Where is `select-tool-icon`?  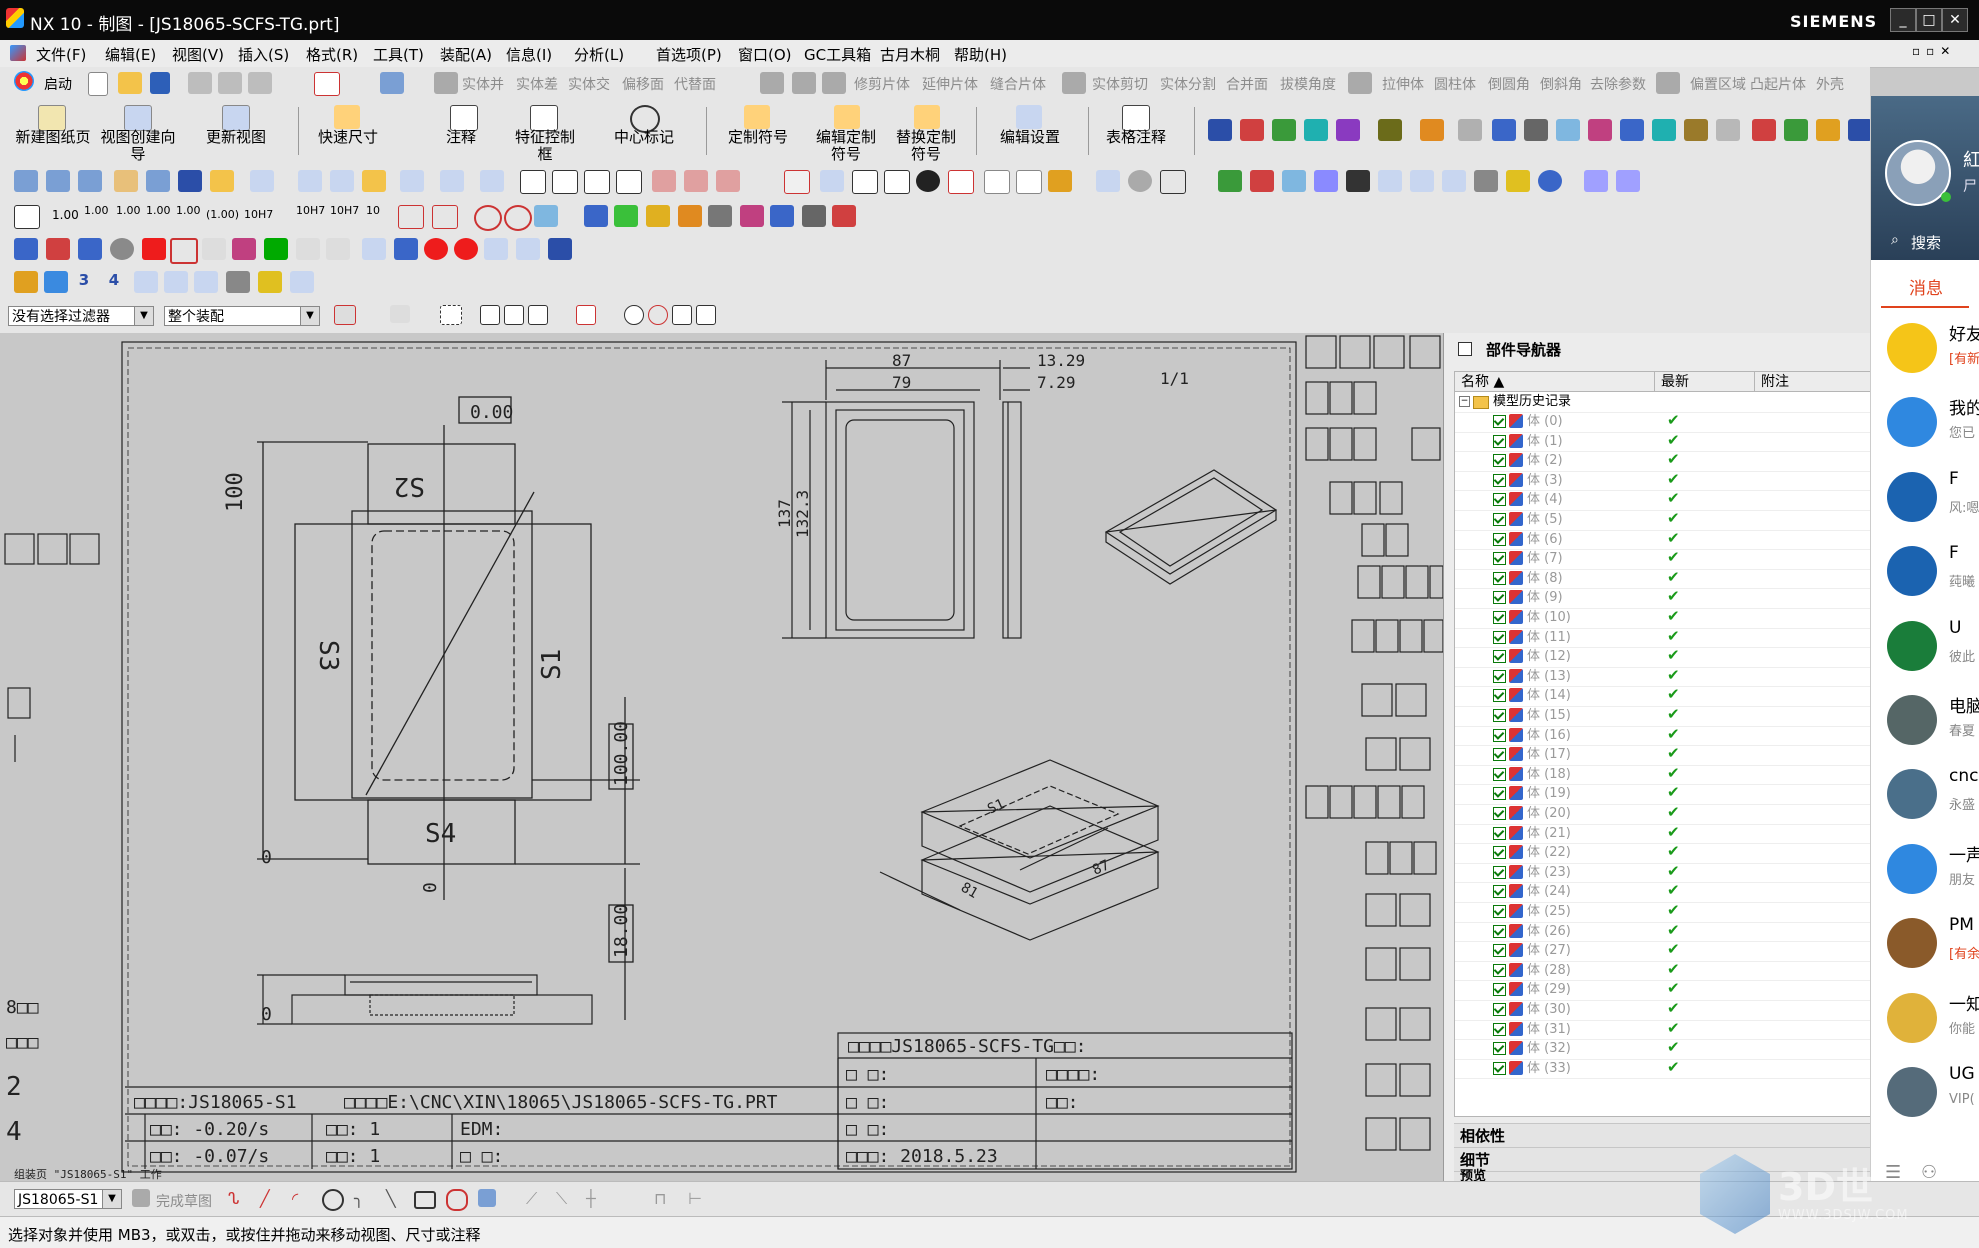 select-tool-icon is located at coordinates (392, 83).